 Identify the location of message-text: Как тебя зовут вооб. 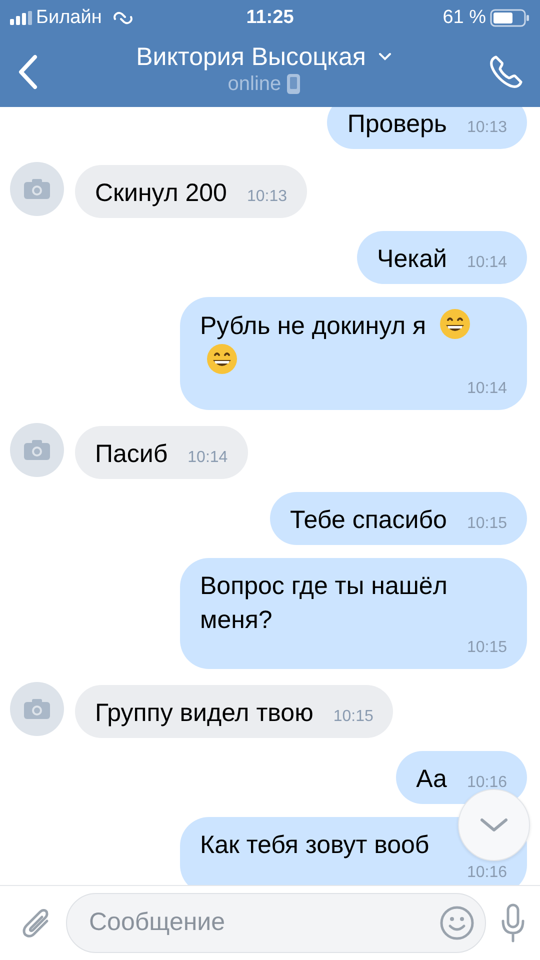
(315, 845).